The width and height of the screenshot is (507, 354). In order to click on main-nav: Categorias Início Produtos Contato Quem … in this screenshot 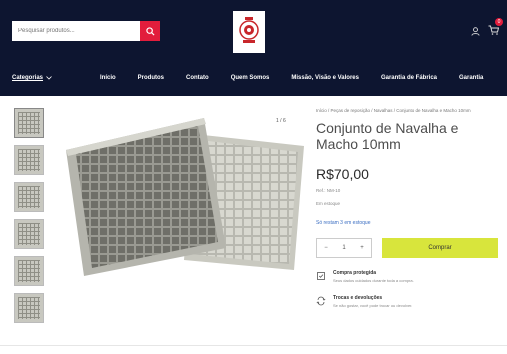, I will do `click(253, 80)`.